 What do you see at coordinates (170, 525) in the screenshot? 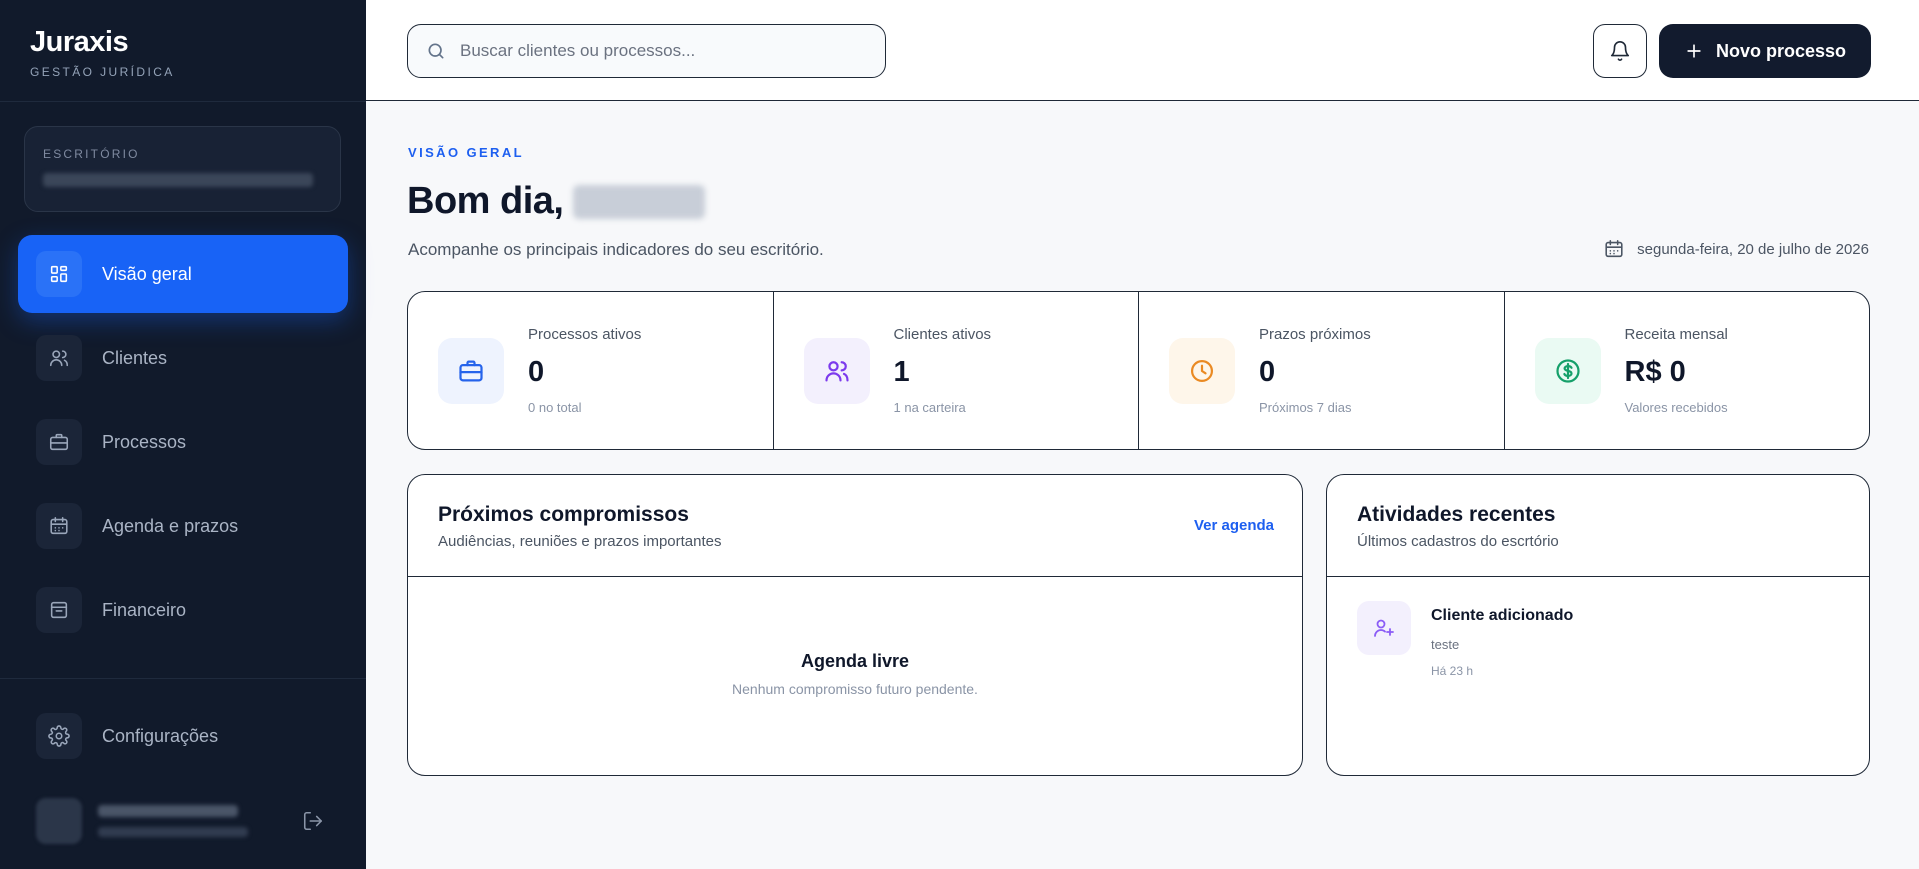
I see `sidebar-item-label: Agenda e prazos` at bounding box center [170, 525].